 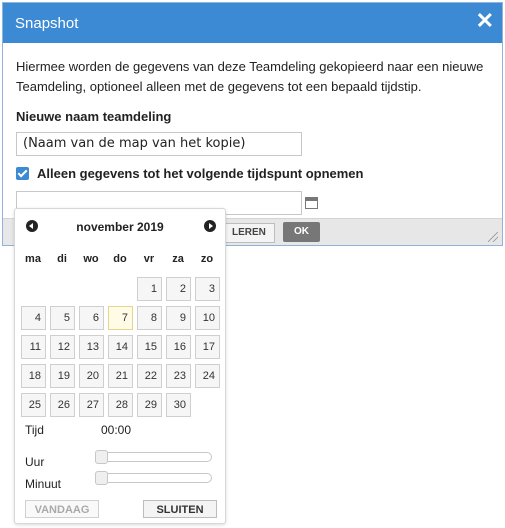 I want to click on weekday-za: za, so click(x=178, y=259).